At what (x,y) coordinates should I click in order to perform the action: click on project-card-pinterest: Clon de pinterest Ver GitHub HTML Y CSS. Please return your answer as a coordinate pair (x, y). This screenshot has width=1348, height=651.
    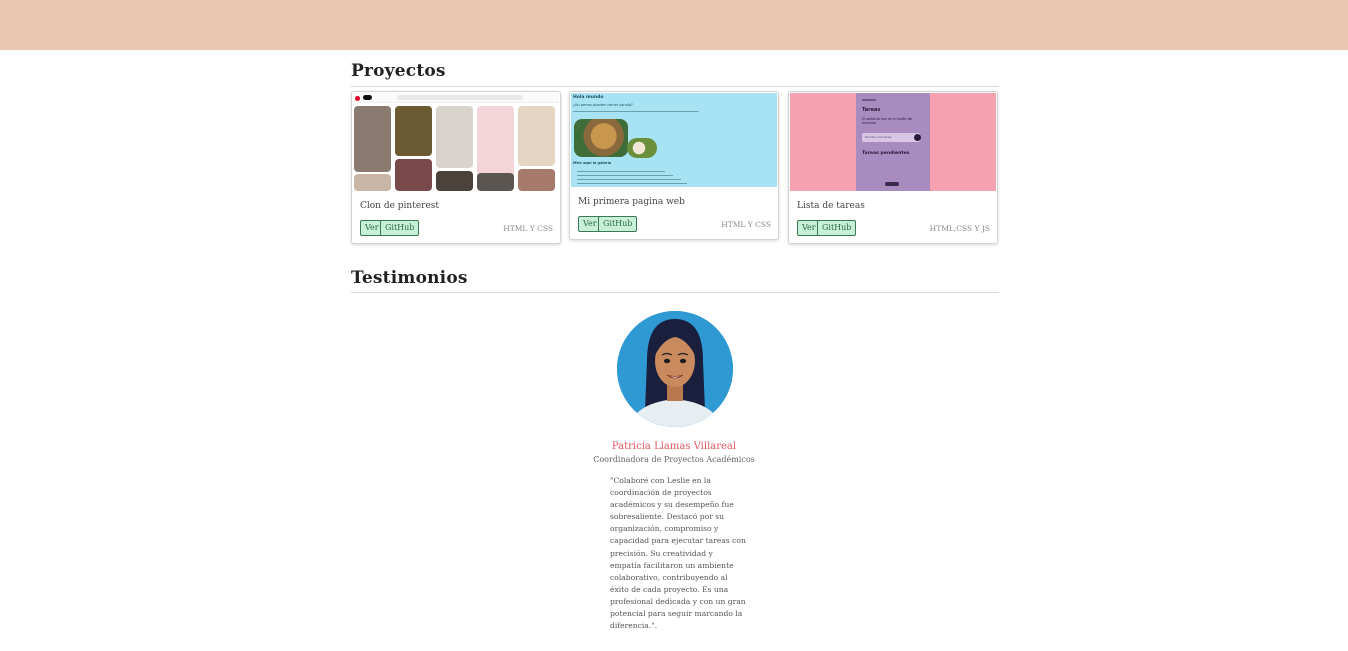
    Looking at the image, I should click on (456, 167).